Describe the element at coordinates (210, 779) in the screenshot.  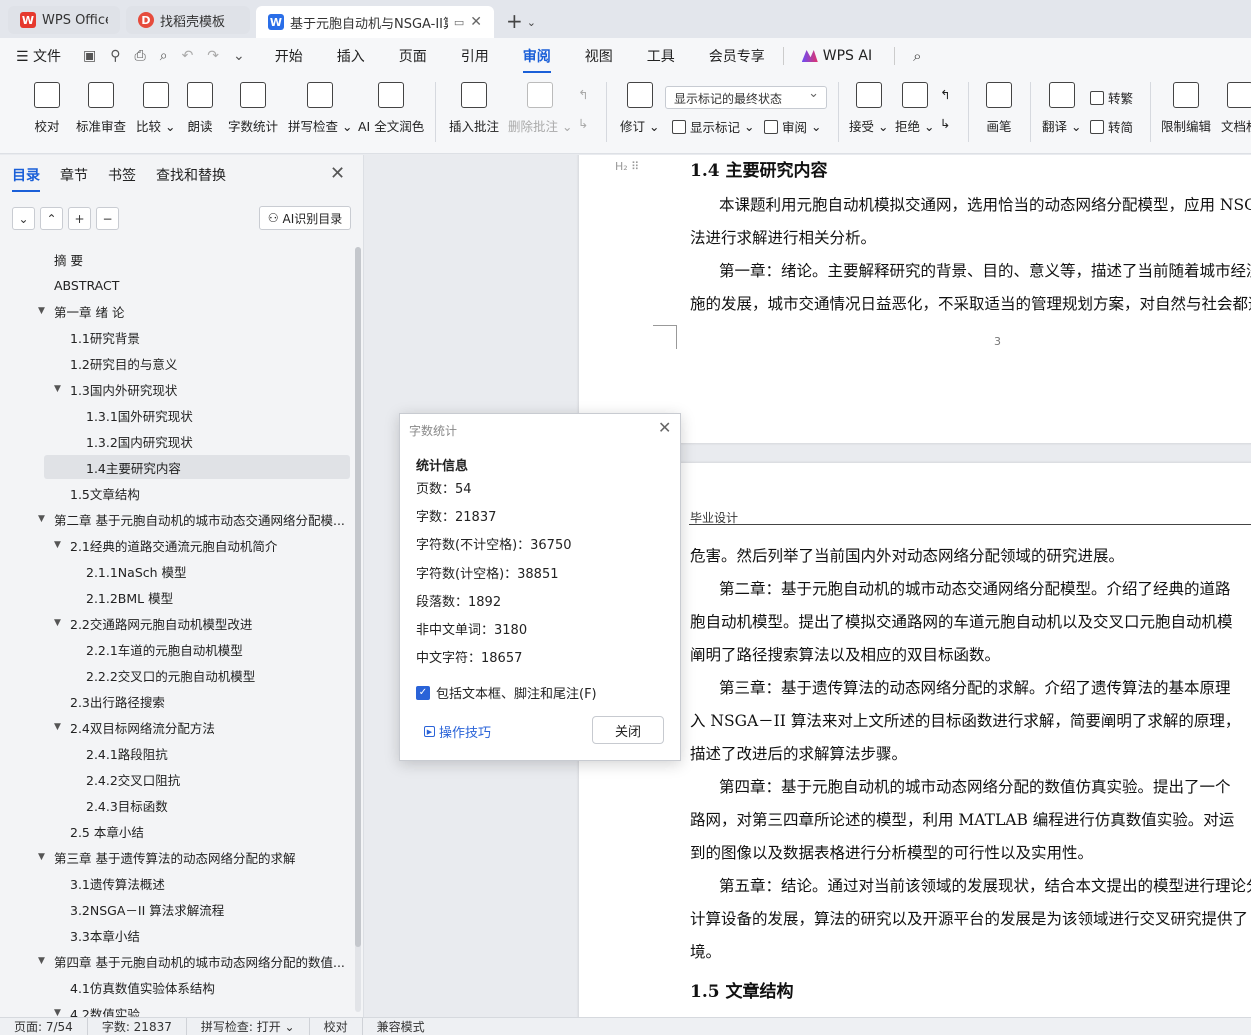
I see `toc-item: 2.4.2交叉口阻抗` at that location.